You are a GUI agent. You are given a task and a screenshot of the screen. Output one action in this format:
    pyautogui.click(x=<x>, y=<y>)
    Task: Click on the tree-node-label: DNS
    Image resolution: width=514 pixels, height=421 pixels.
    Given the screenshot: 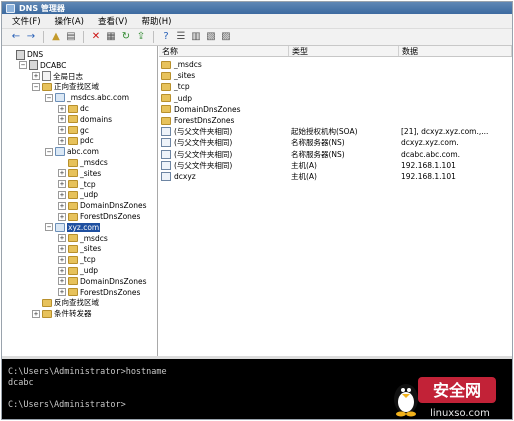 What is the action you would take?
    pyautogui.click(x=35, y=54)
    